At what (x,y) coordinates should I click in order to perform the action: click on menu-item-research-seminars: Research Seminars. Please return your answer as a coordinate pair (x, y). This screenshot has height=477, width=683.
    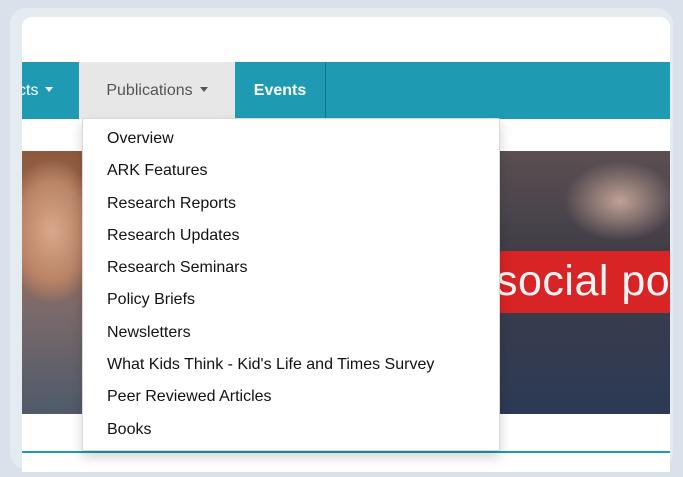
    Looking at the image, I should click on (291, 268).